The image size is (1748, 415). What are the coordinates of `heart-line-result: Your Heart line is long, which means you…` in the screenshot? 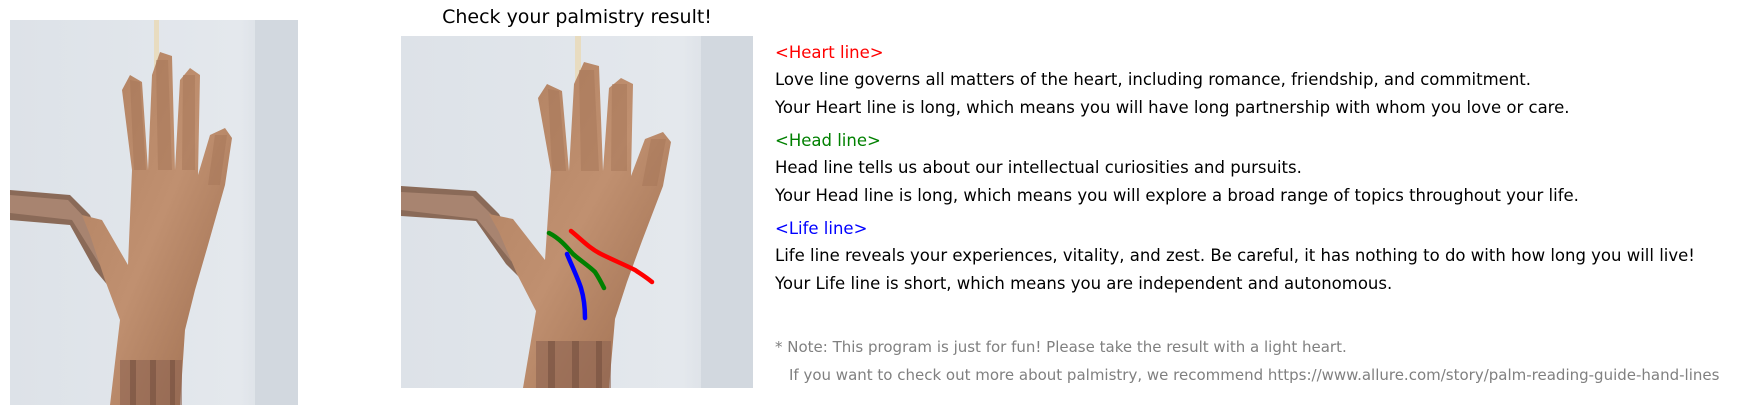 It's located at (1172, 107).